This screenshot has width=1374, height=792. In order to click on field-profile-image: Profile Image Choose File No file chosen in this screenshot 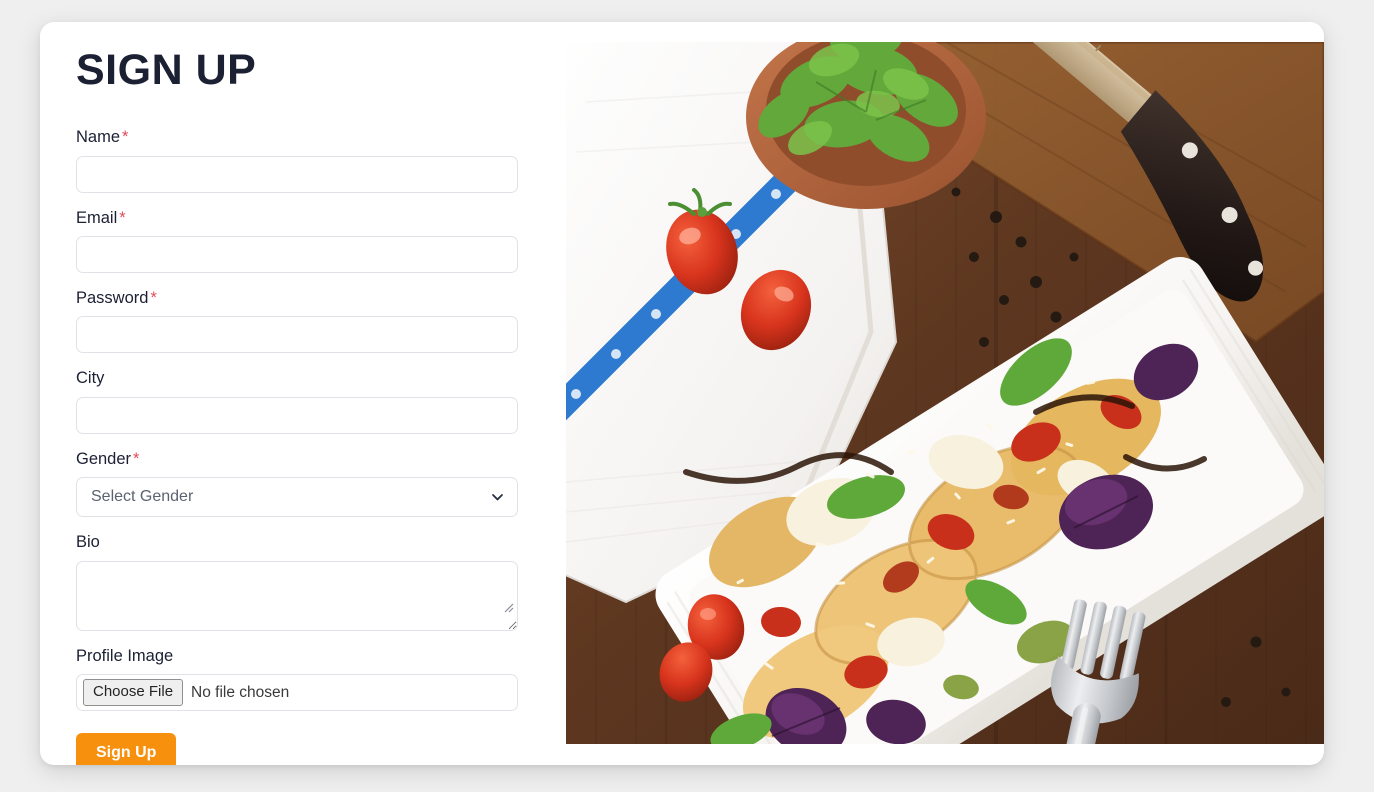, I will do `click(316, 679)`.